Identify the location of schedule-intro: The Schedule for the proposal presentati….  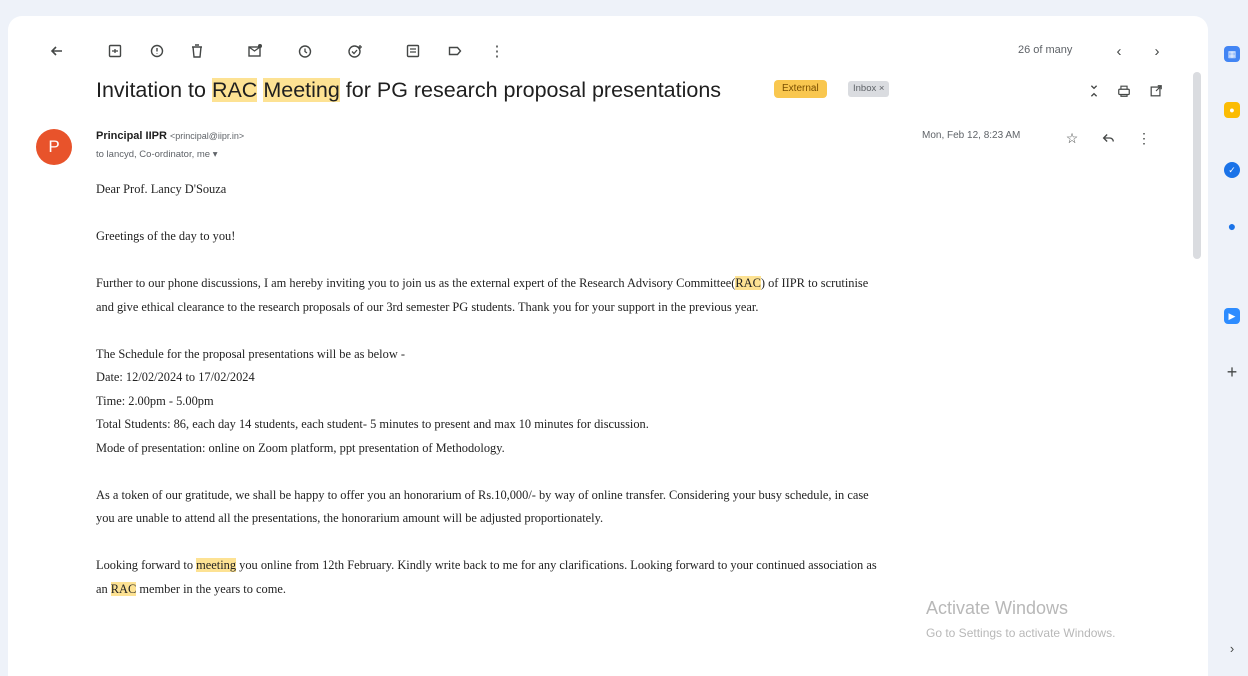
(250, 353).